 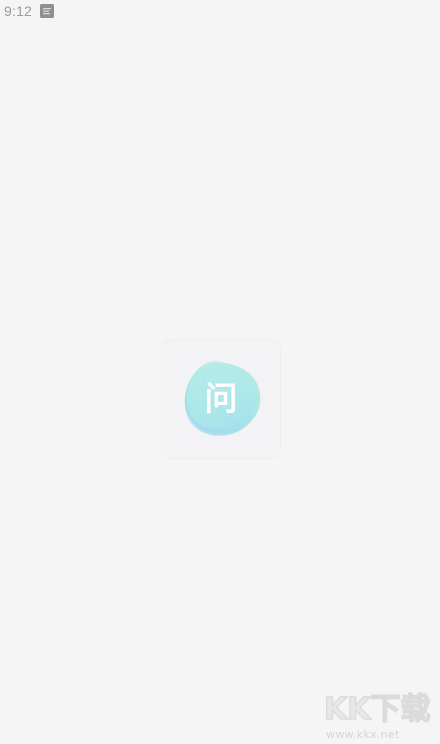 I want to click on kkx-watermark: KK下载 www.kkx.net, so click(x=381, y=716).